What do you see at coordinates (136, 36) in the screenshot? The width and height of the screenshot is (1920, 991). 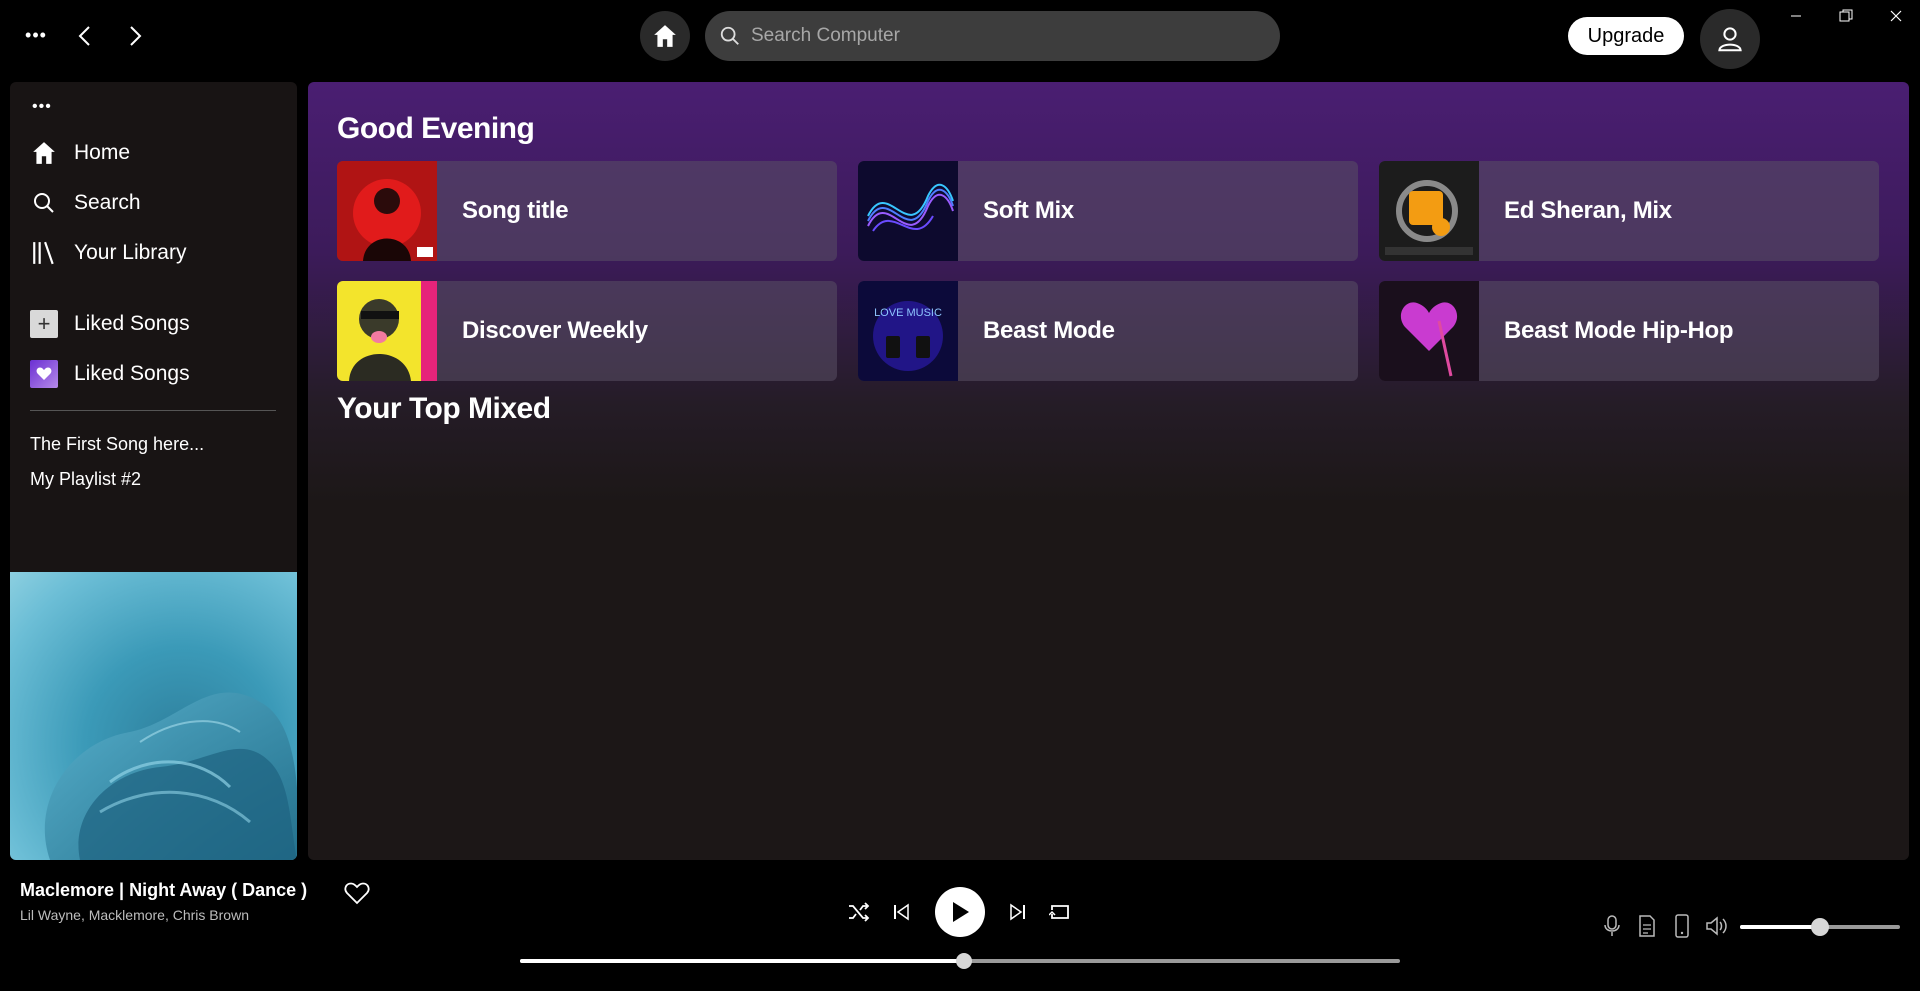 I see `chevron-right-icon` at bounding box center [136, 36].